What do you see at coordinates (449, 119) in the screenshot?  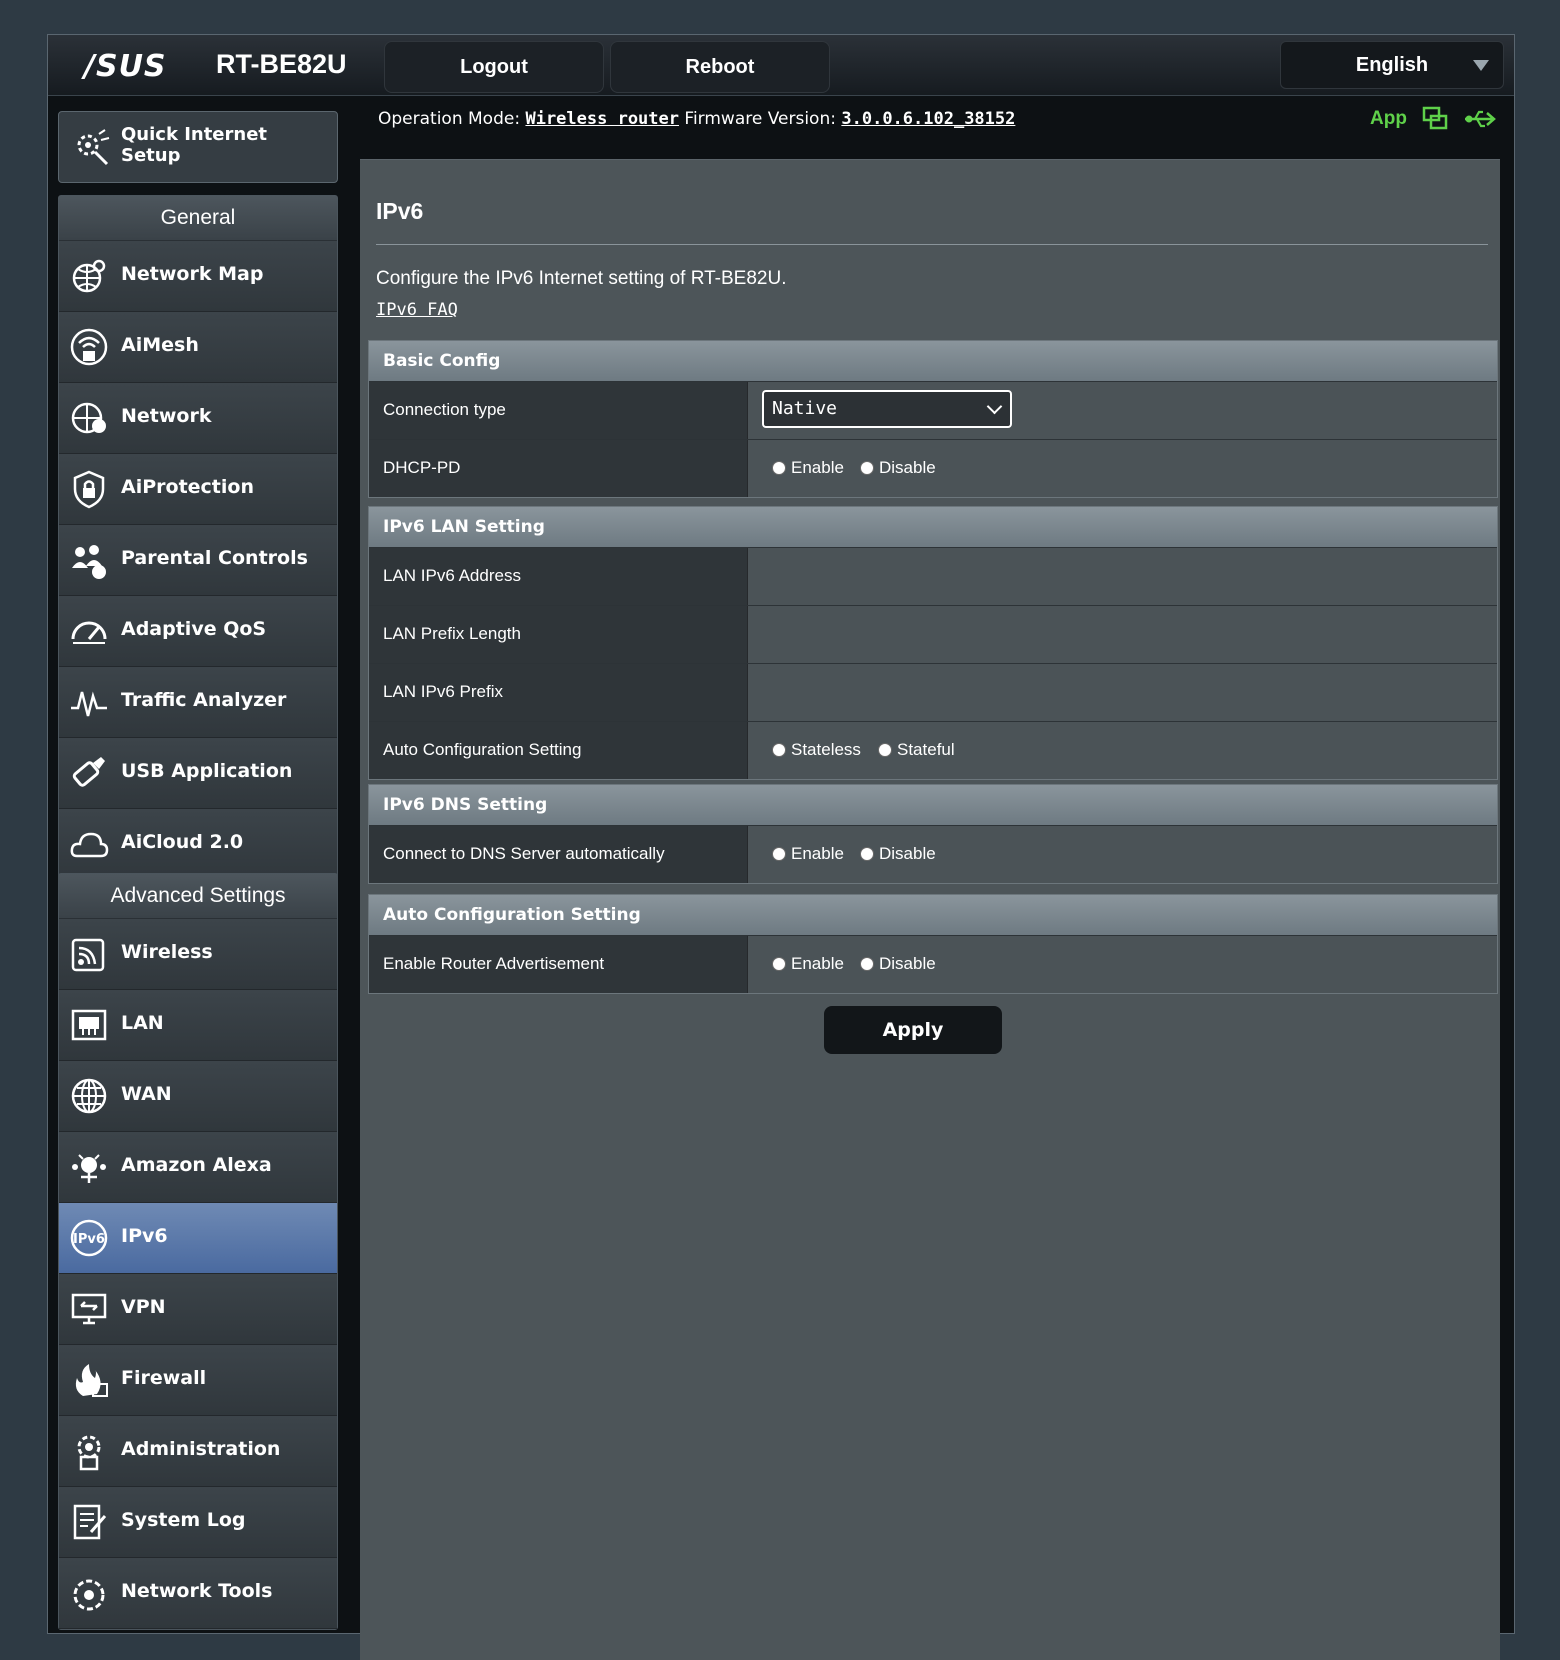 I see `op-mode-label: Operation Mode:` at bounding box center [449, 119].